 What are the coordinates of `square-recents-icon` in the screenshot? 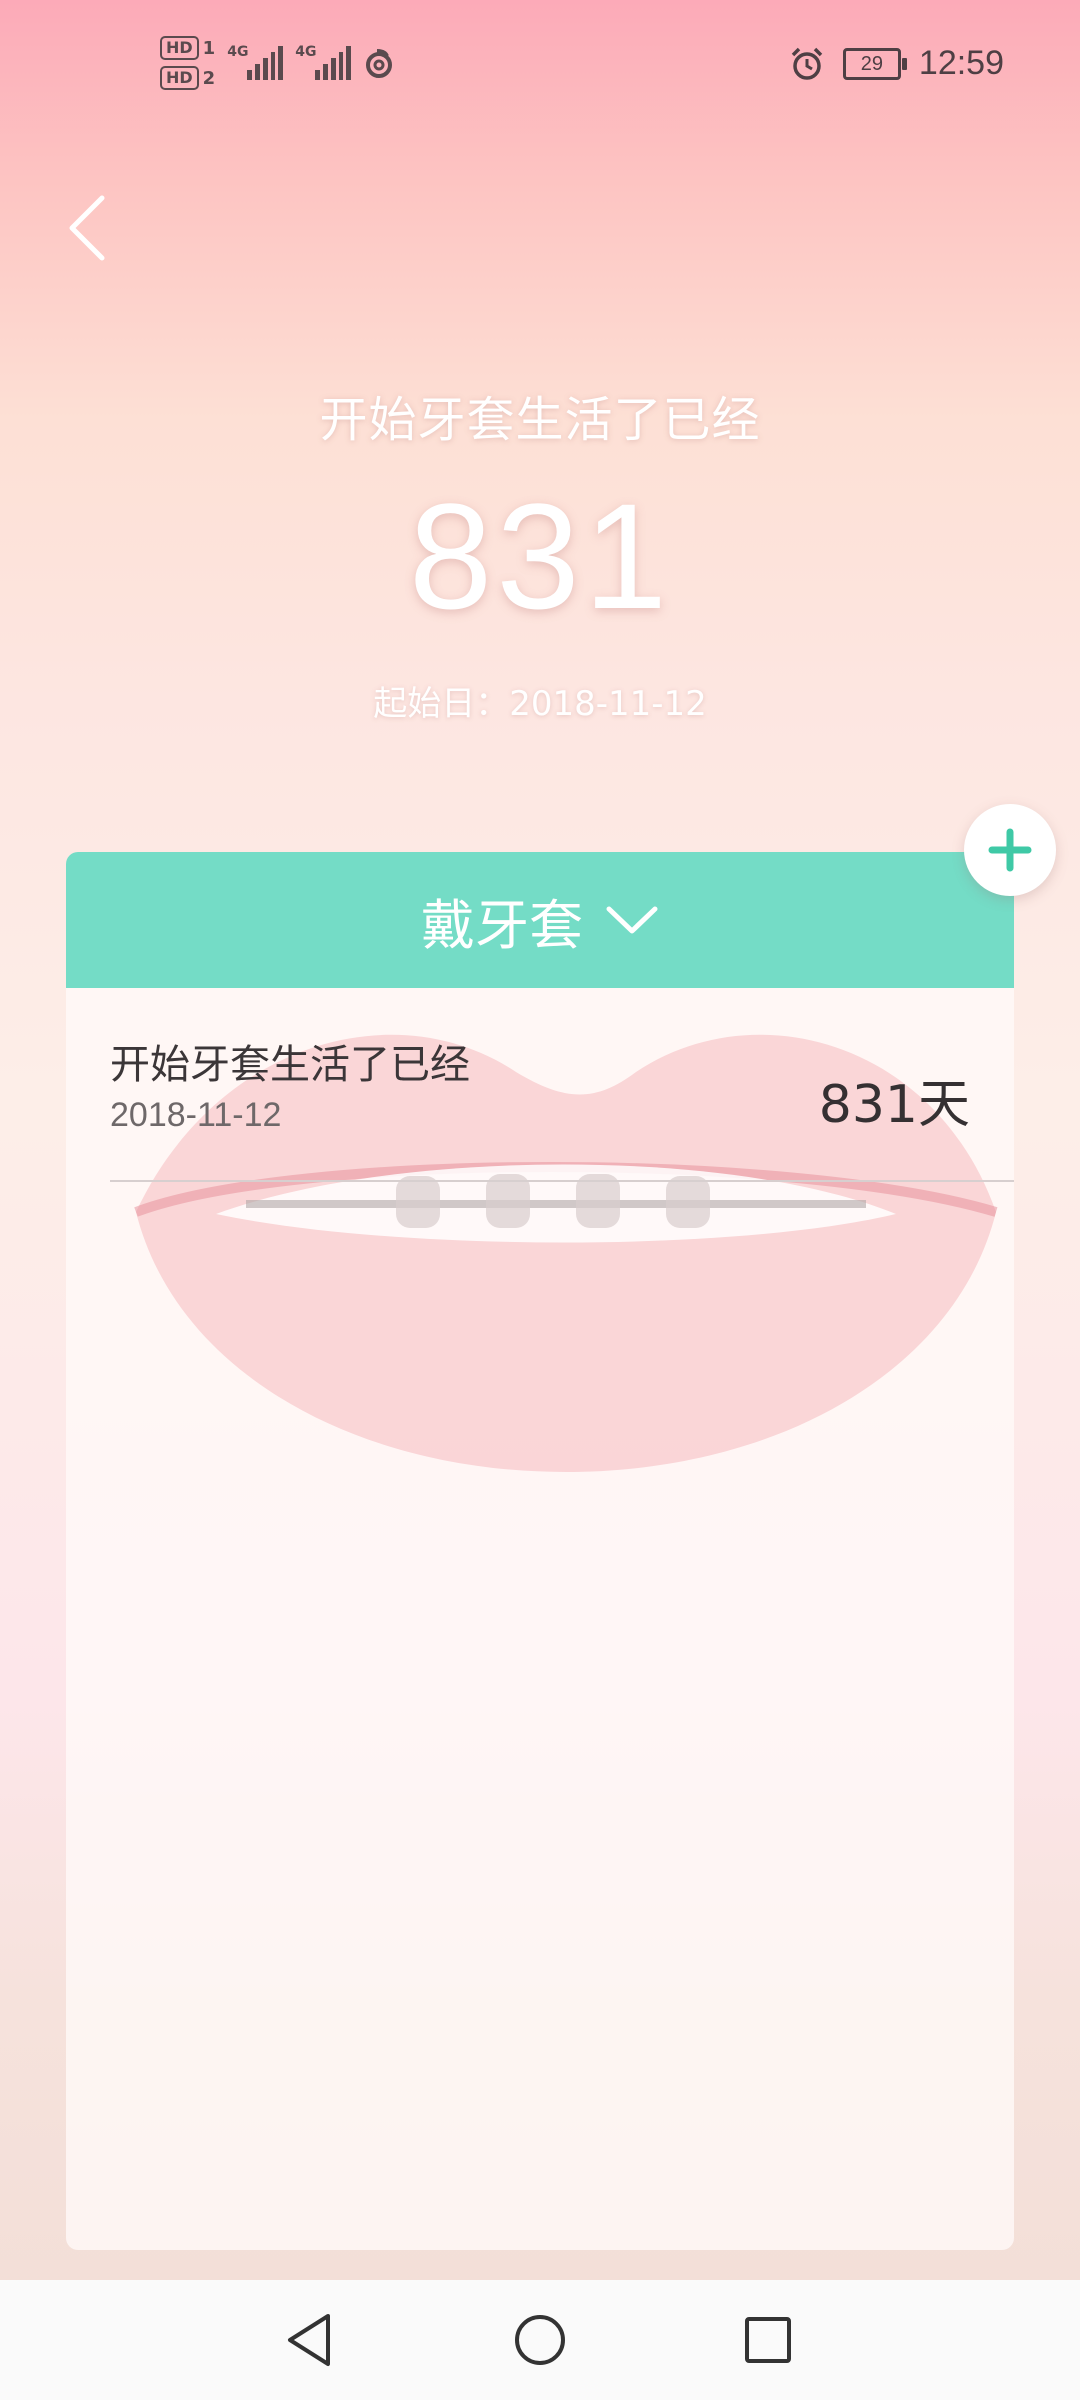 It's located at (768, 2340).